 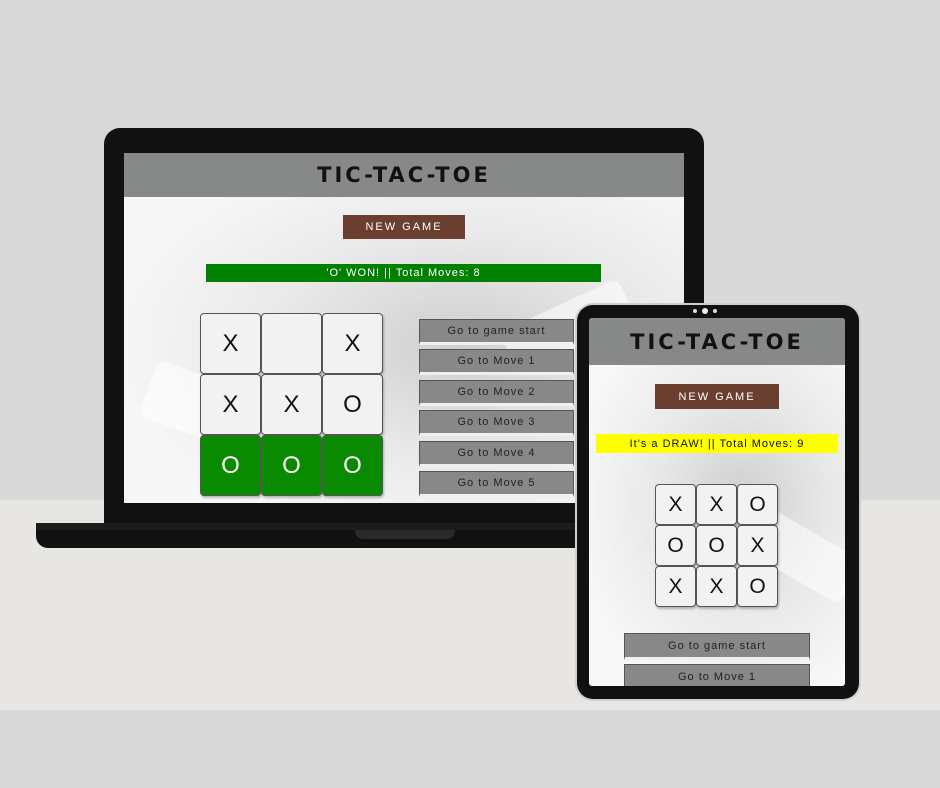 What do you see at coordinates (405, 534) in the screenshot?
I see `laptop-trackpad-notch` at bounding box center [405, 534].